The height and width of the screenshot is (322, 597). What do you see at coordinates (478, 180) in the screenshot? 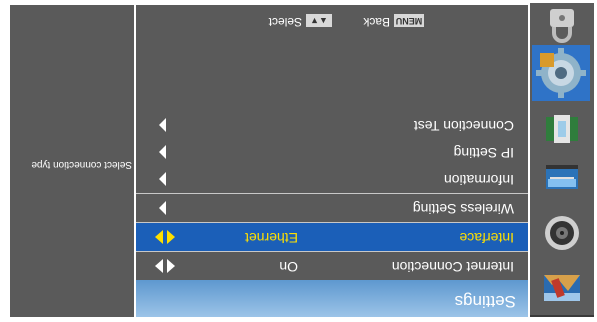
I see `row-label: Information` at bounding box center [478, 180].